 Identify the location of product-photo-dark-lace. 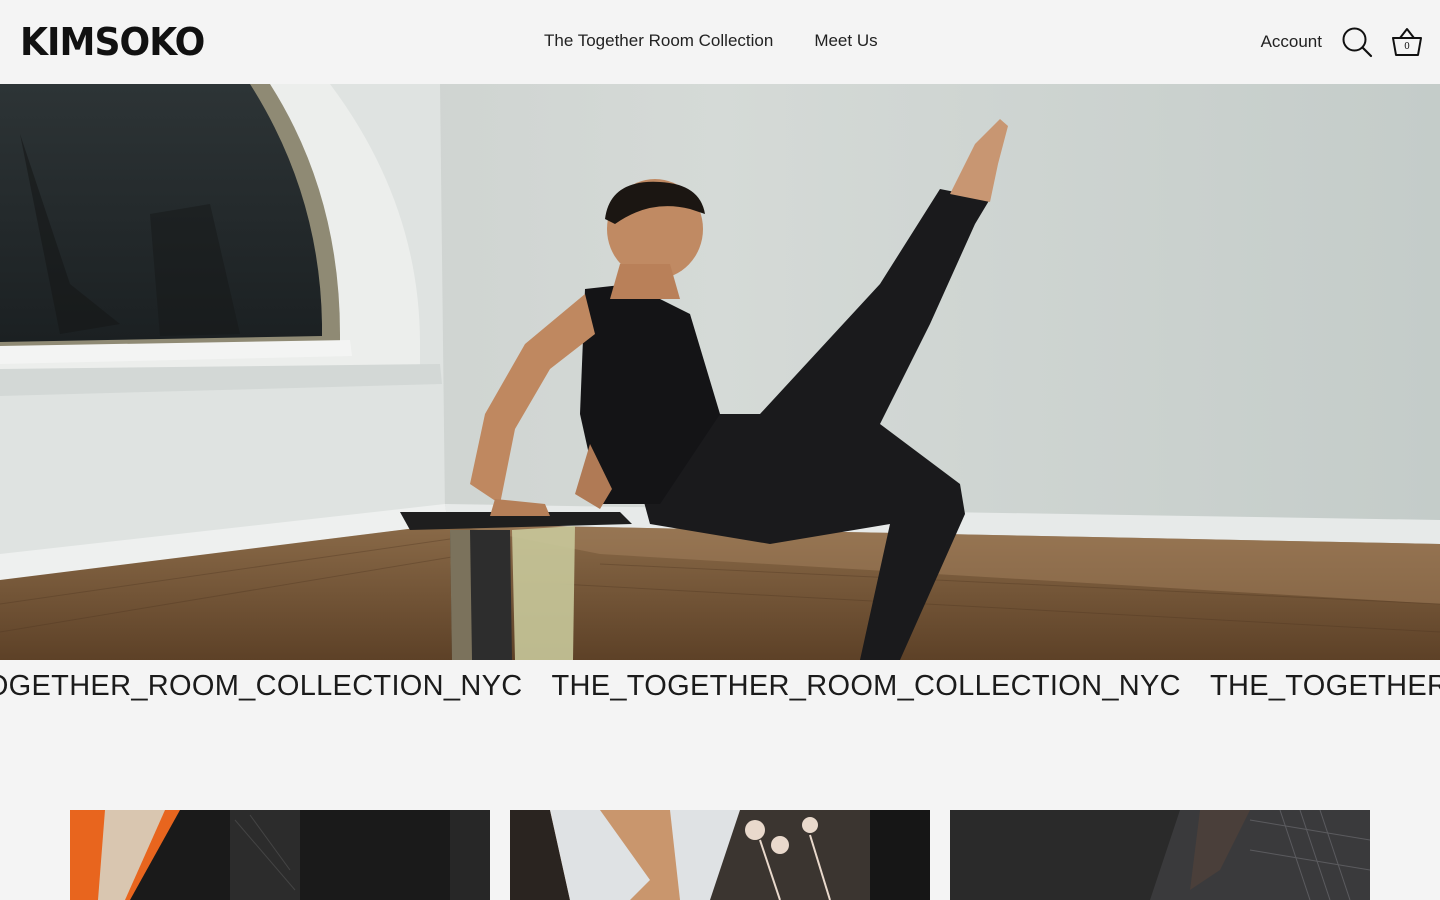
(1160, 855).